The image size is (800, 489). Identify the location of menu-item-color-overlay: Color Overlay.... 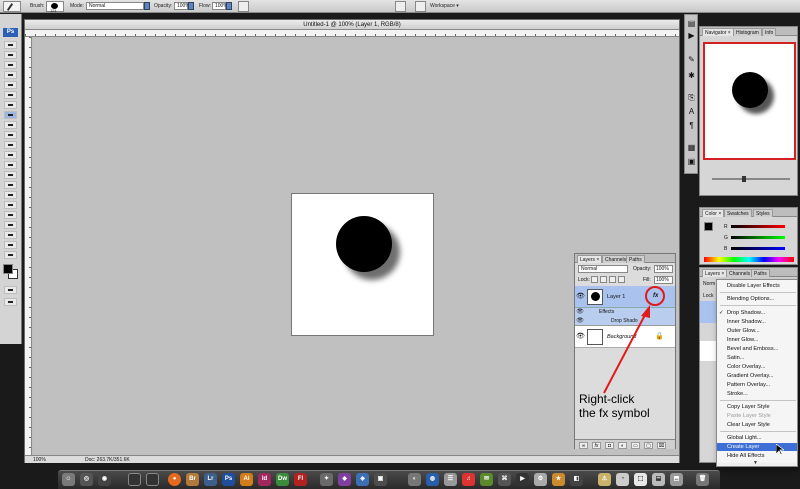
(757, 367).